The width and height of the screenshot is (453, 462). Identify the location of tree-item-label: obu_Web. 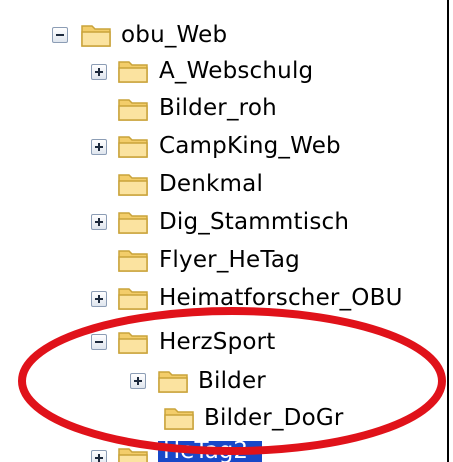
(174, 35).